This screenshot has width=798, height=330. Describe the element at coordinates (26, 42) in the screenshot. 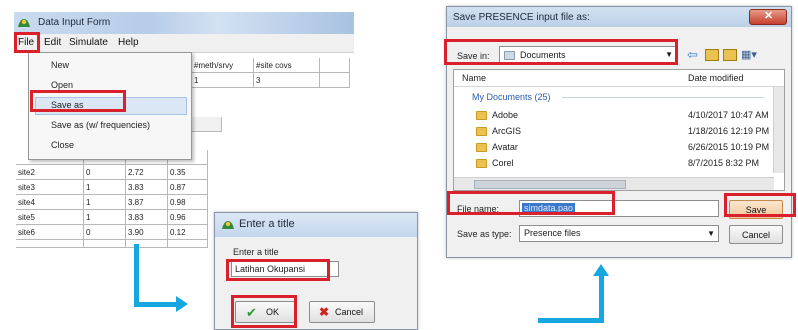

I see `menu-file: File` at that location.